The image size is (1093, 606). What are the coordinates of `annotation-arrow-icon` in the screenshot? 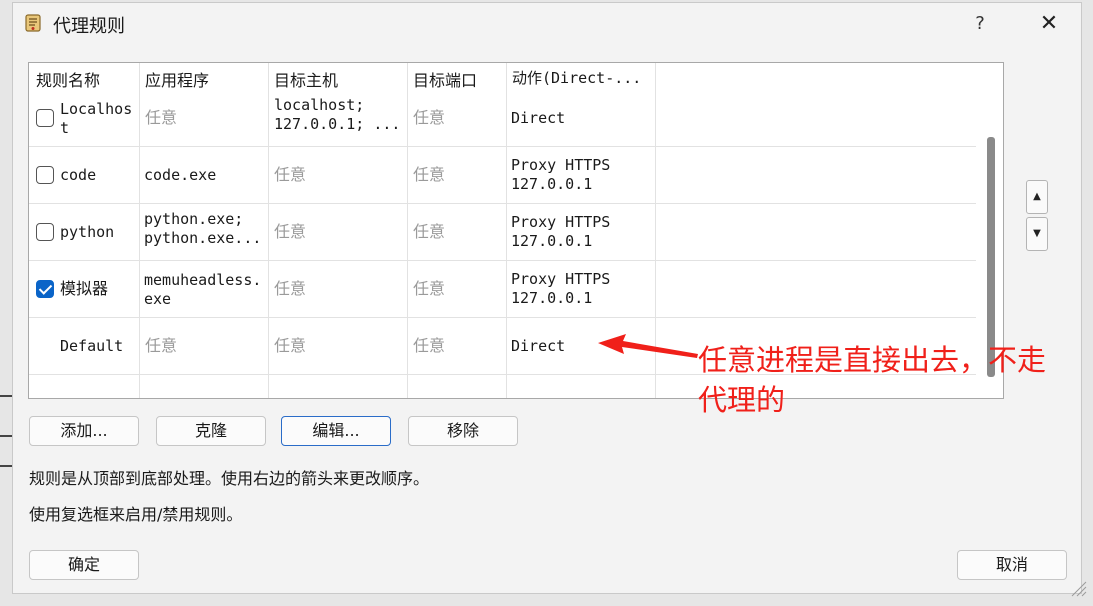 It's located at (648, 346).